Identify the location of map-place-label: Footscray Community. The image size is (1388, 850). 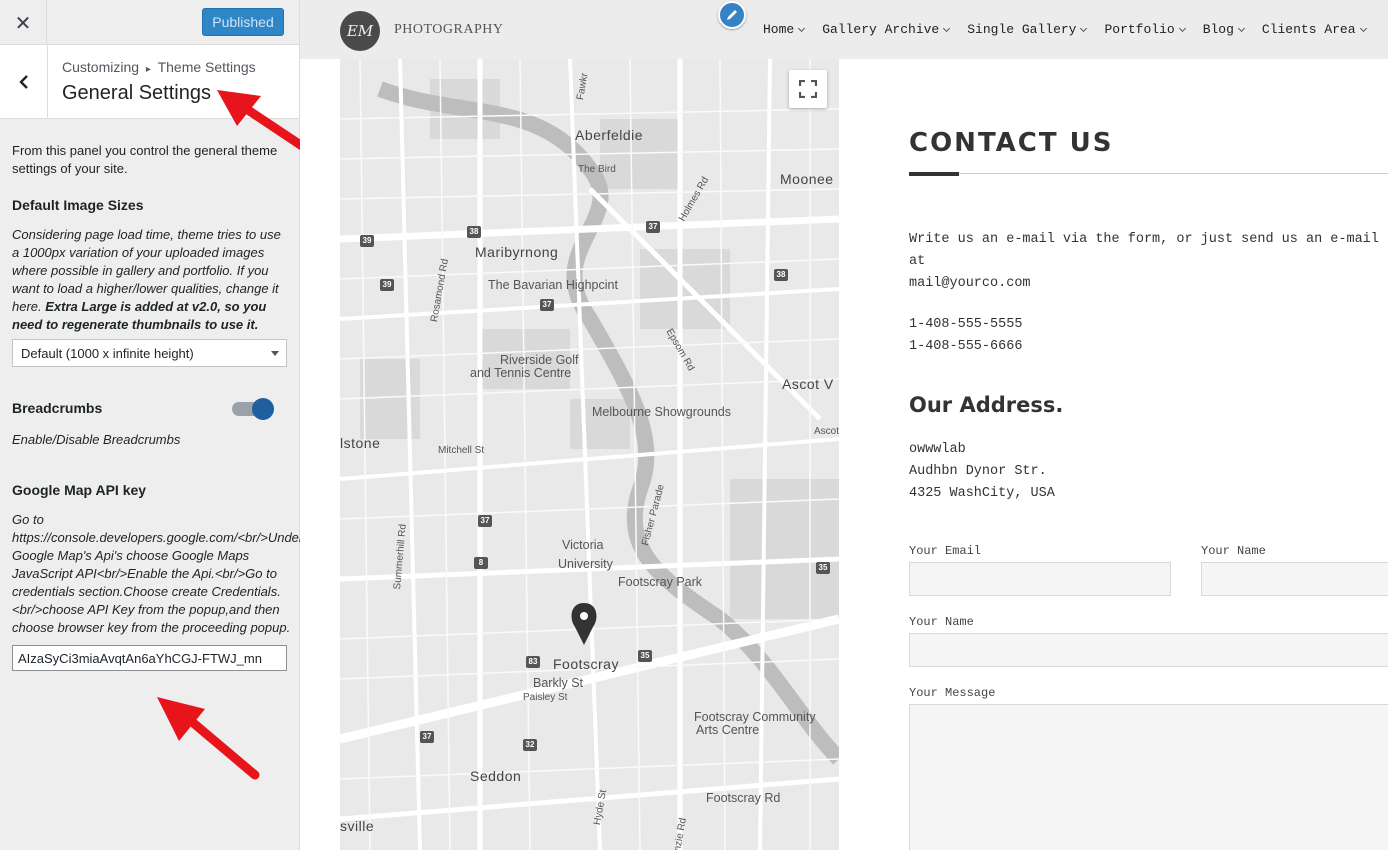
(755, 717).